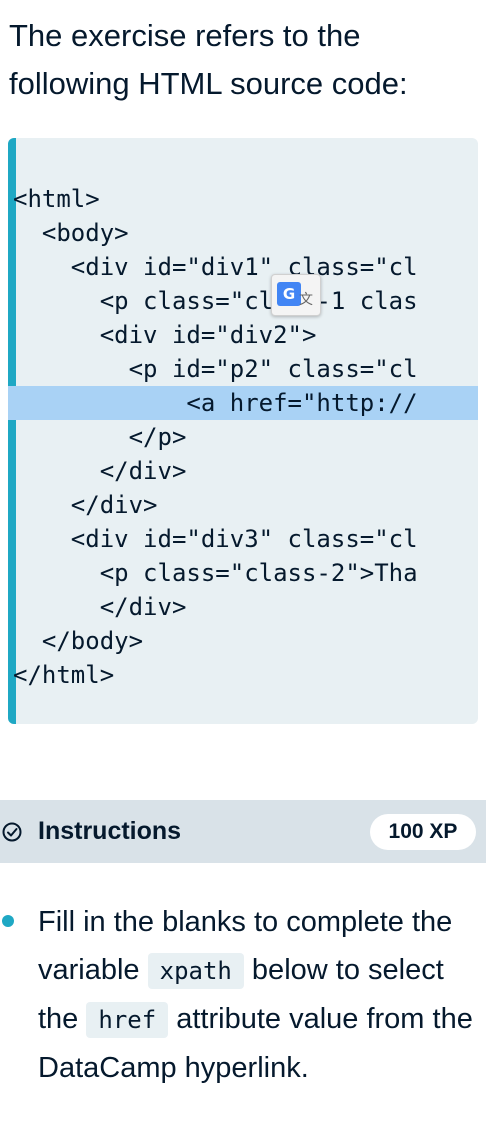 This screenshot has width=486, height=1132. I want to click on code-line: </body>, so click(78, 641).